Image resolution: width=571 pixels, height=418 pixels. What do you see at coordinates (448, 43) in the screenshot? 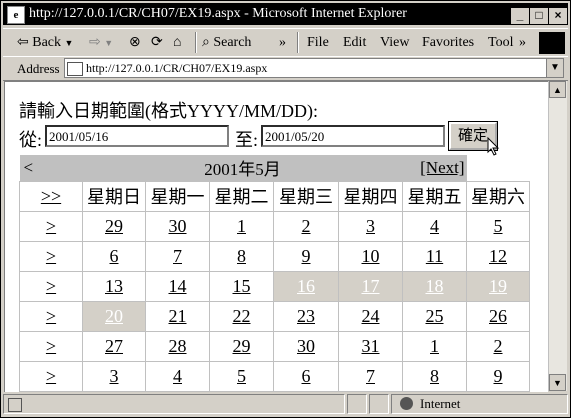
I see `menu-favorites: Favorites` at bounding box center [448, 43].